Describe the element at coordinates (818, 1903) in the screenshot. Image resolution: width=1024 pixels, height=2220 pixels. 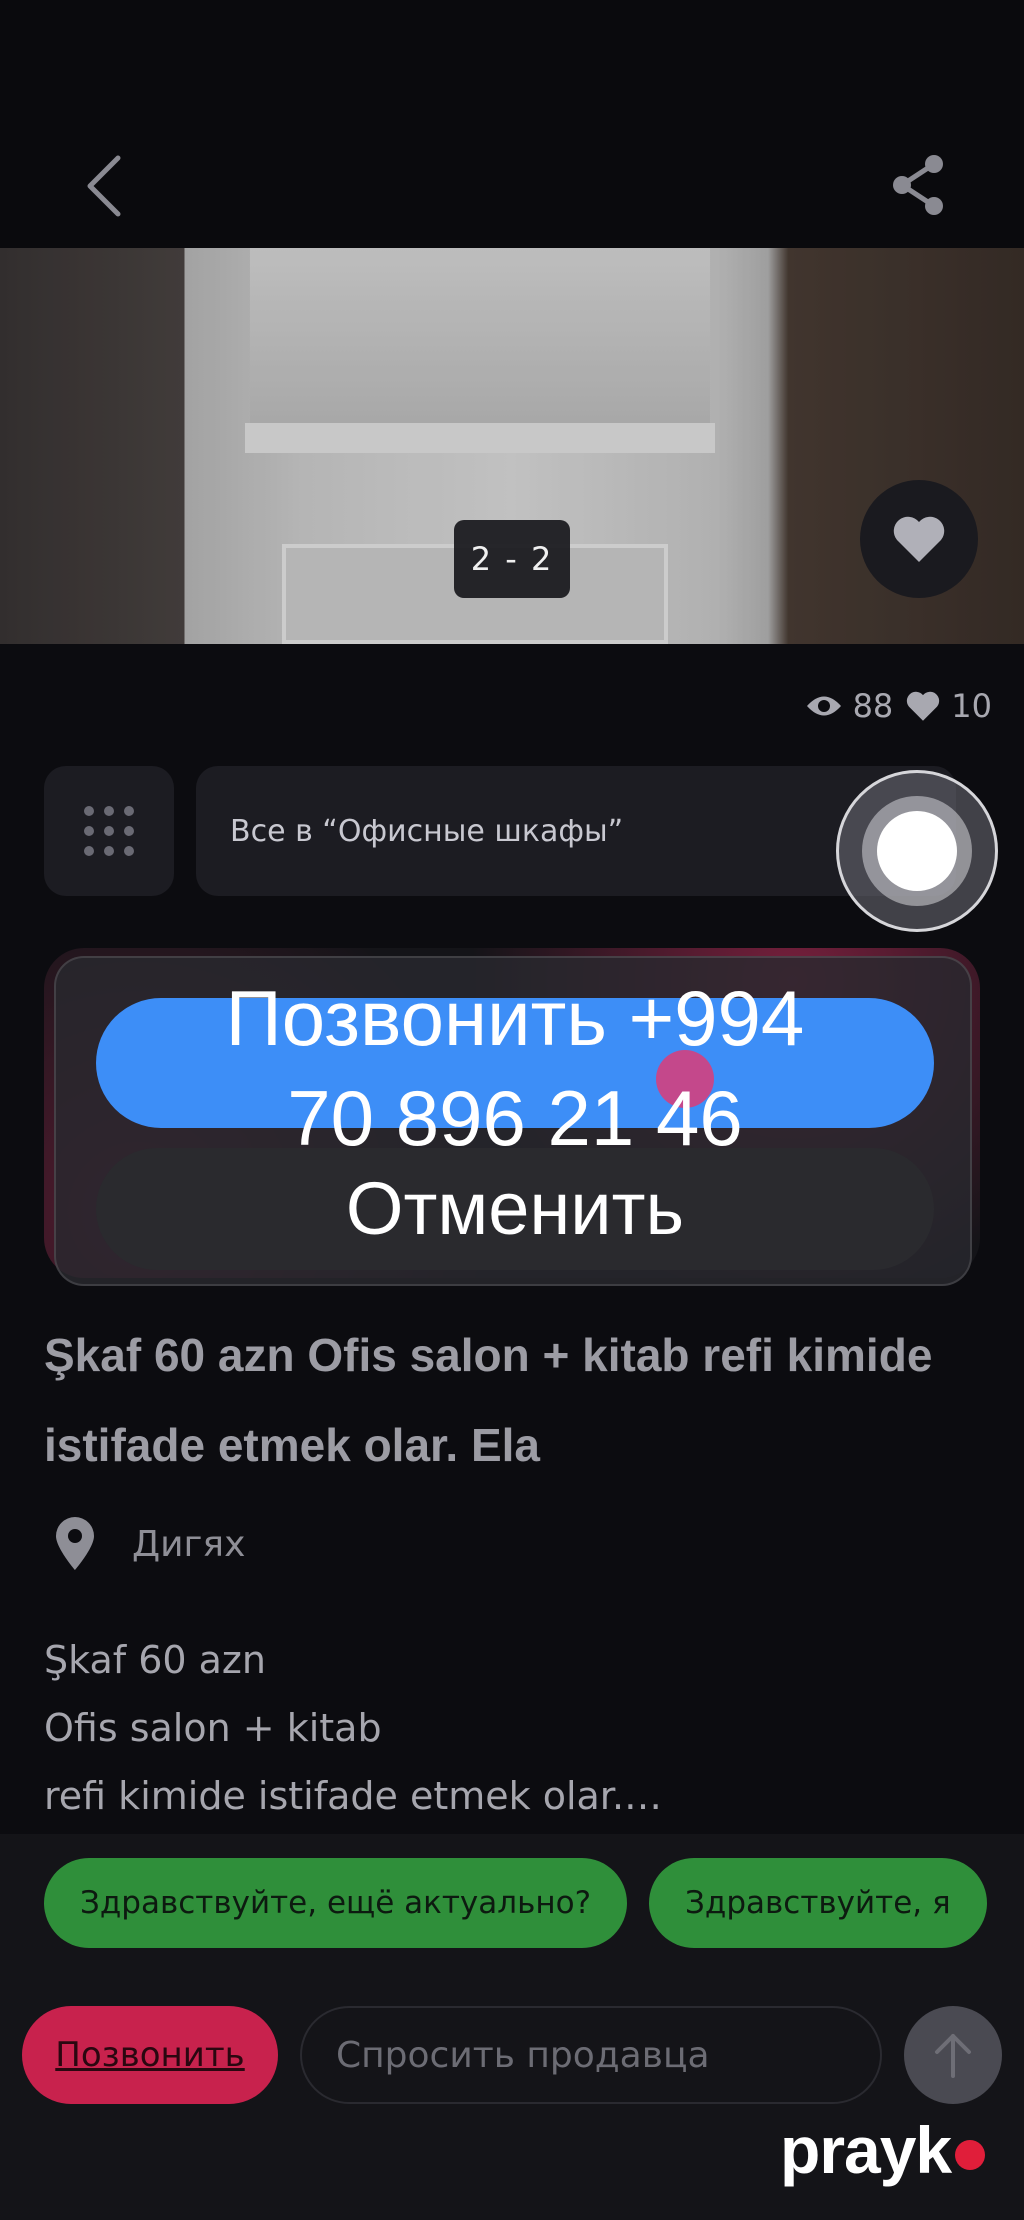
I see `quick-reply-chip: Здравствуйте, я` at that location.